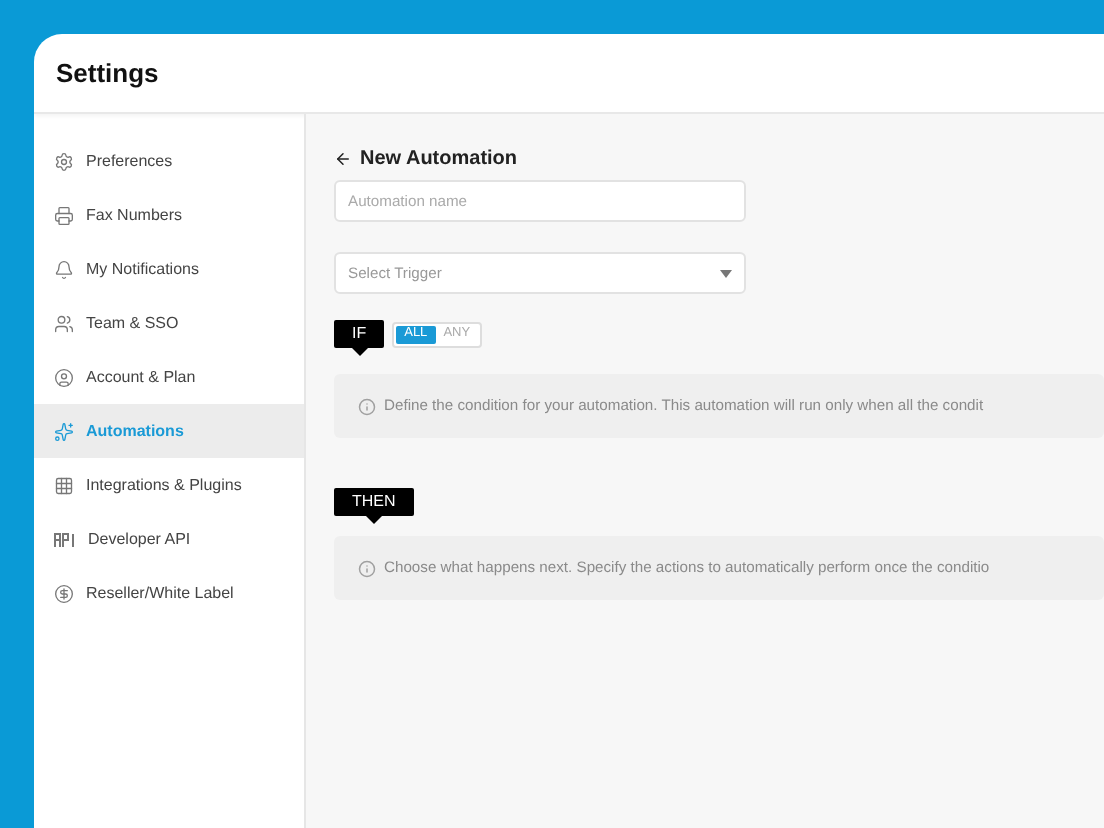 This screenshot has height=828, width=1104. What do you see at coordinates (65, 539) in the screenshot?
I see `api-icon` at bounding box center [65, 539].